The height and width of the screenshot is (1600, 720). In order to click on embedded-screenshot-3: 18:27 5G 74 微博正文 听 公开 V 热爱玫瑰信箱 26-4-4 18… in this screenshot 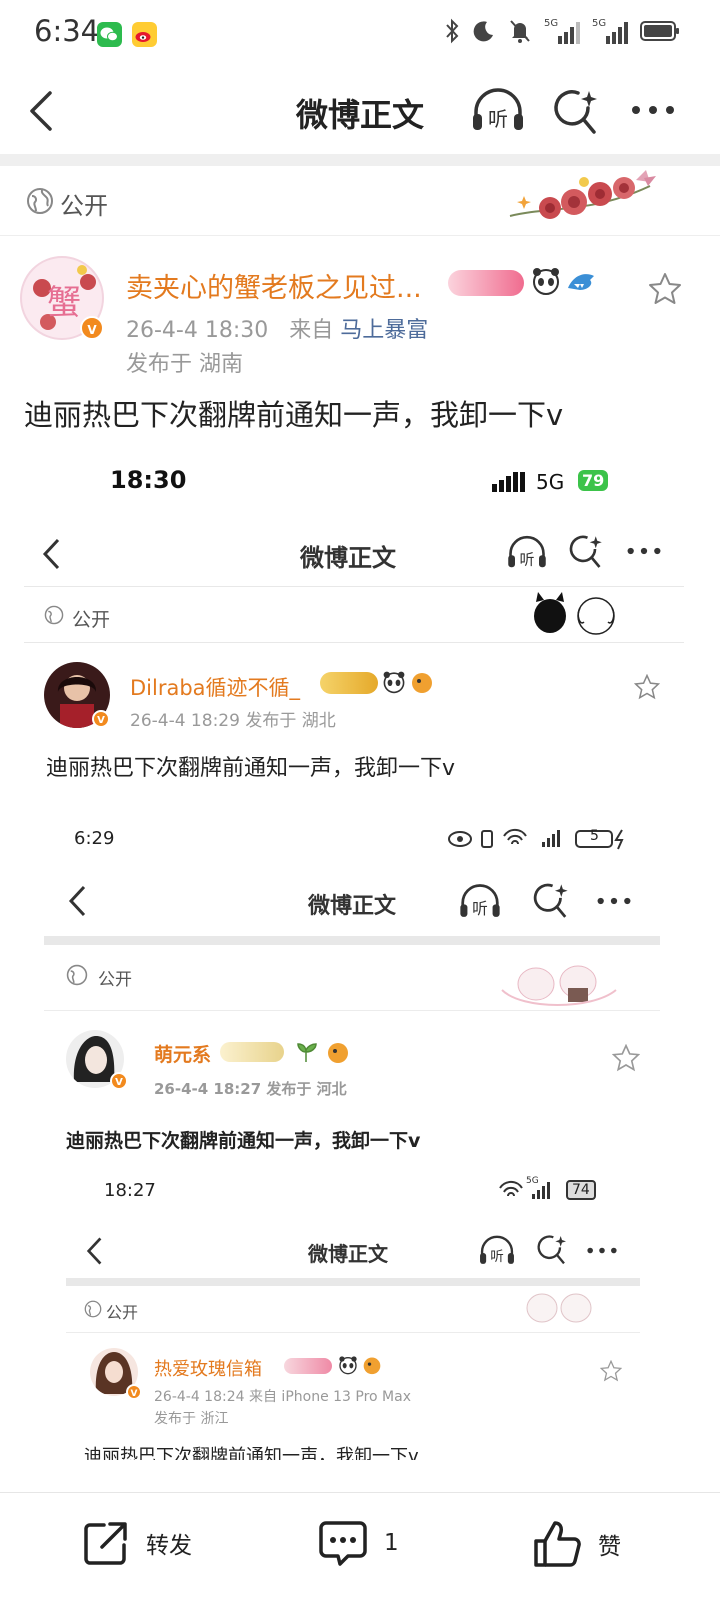, I will do `click(356, 1316)`.